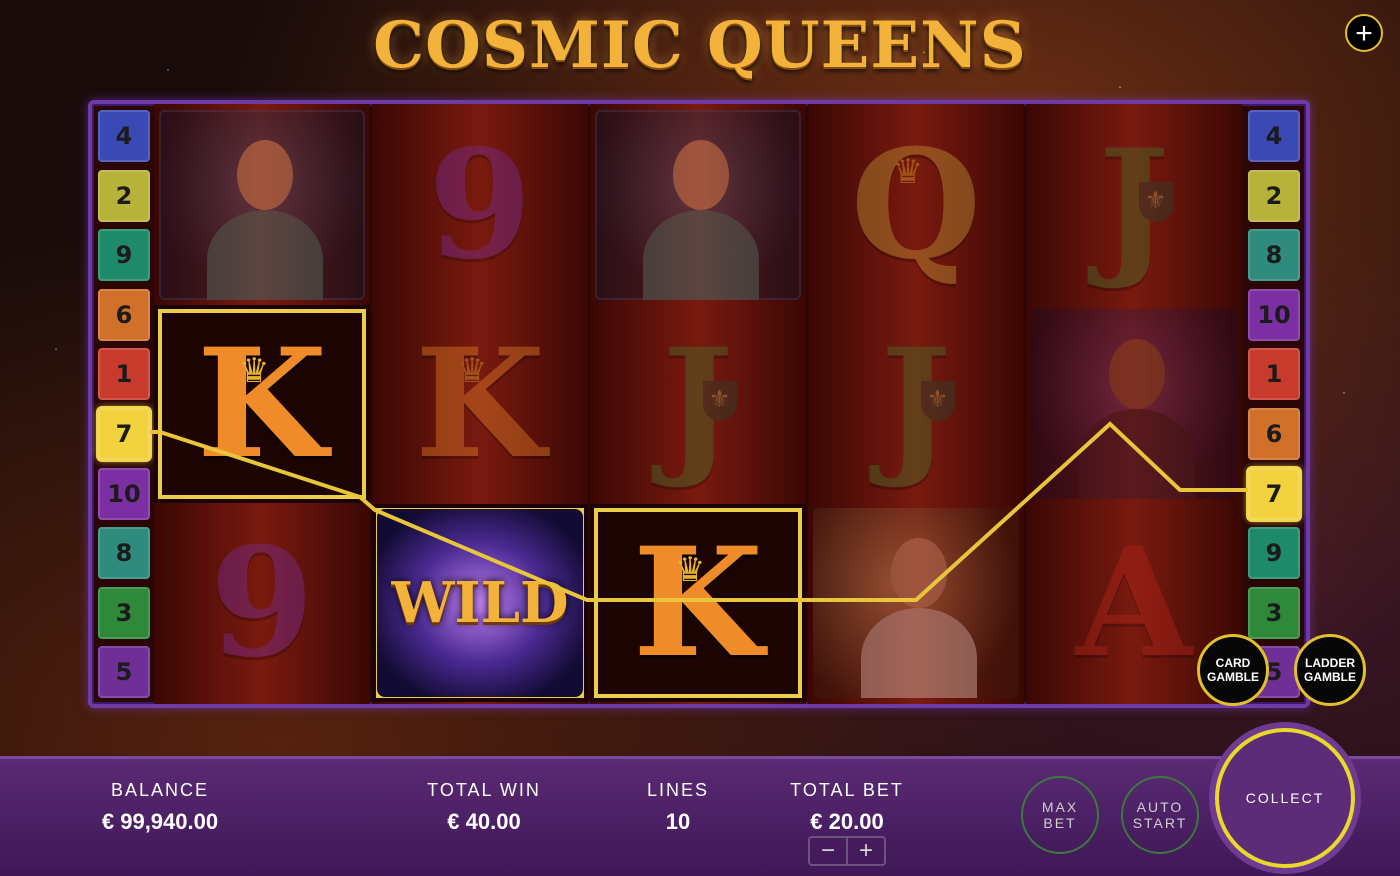 This screenshot has width=1400, height=876. I want to click on symbol-cell: WILD, so click(480, 603).